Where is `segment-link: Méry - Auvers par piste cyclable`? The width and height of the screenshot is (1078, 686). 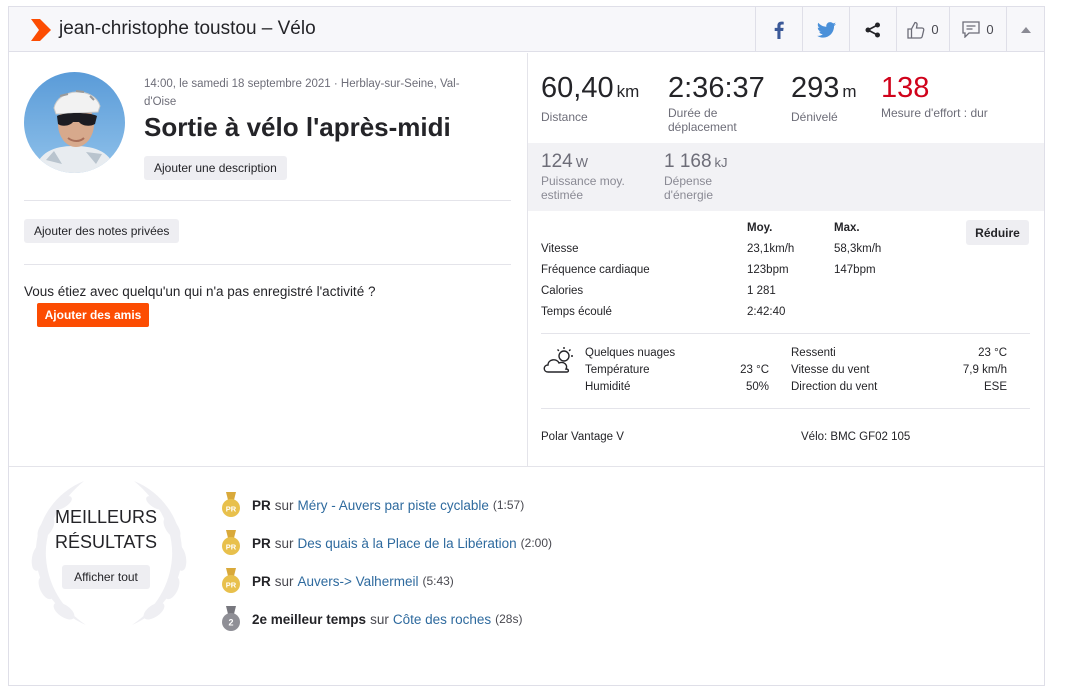 segment-link: Méry - Auvers par piste cyclable is located at coordinates (393, 505).